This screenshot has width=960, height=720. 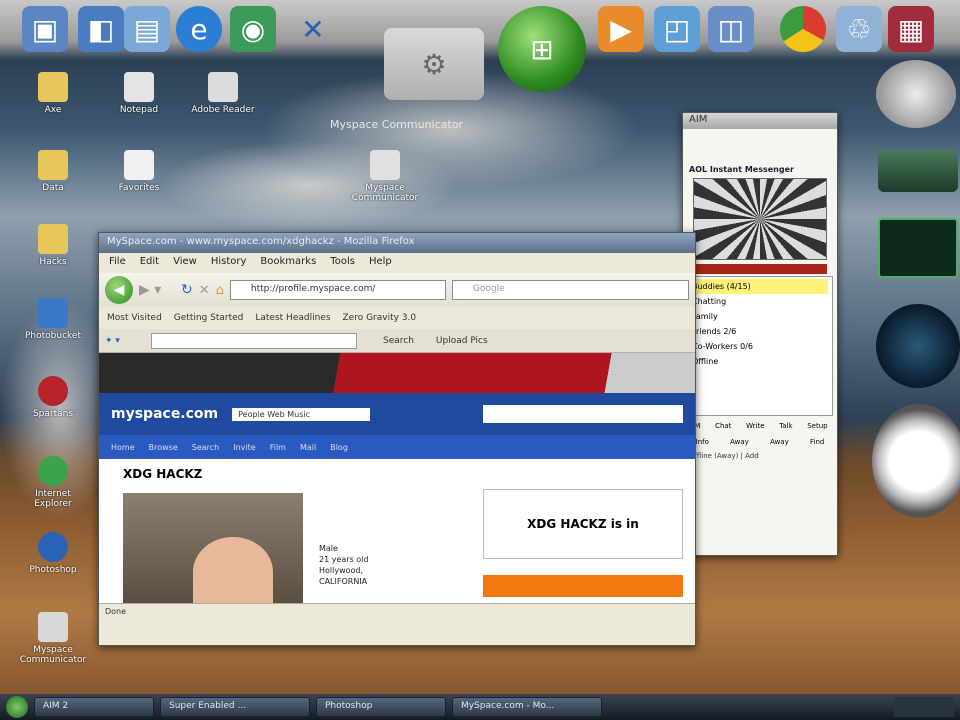 What do you see at coordinates (292, 318) in the screenshot?
I see `bookmark-latest-headlines: Latest Headlines` at bounding box center [292, 318].